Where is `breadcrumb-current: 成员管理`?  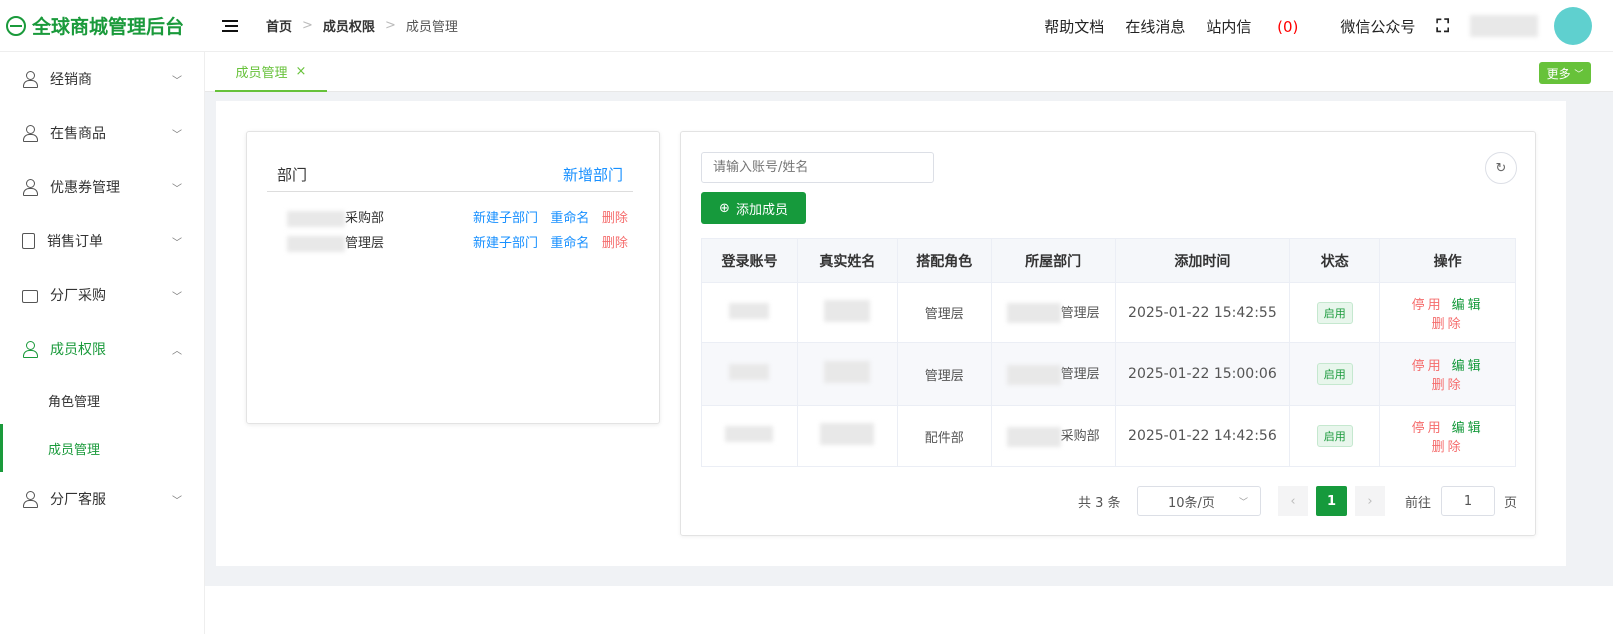
breadcrumb-current: 成员管理 is located at coordinates (431, 27).